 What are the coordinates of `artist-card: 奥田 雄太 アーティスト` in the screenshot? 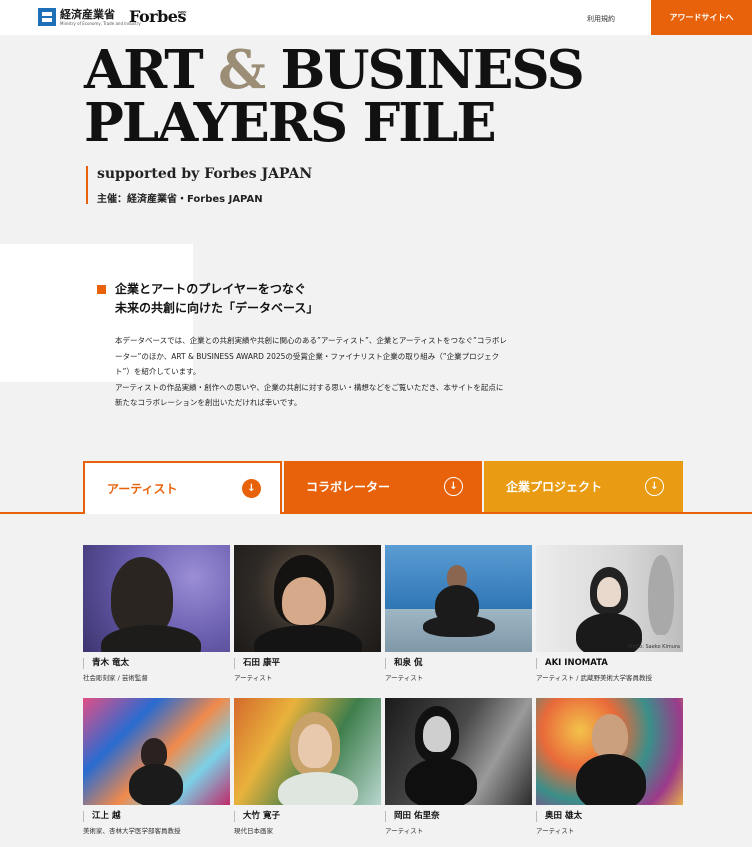 It's located at (609, 766).